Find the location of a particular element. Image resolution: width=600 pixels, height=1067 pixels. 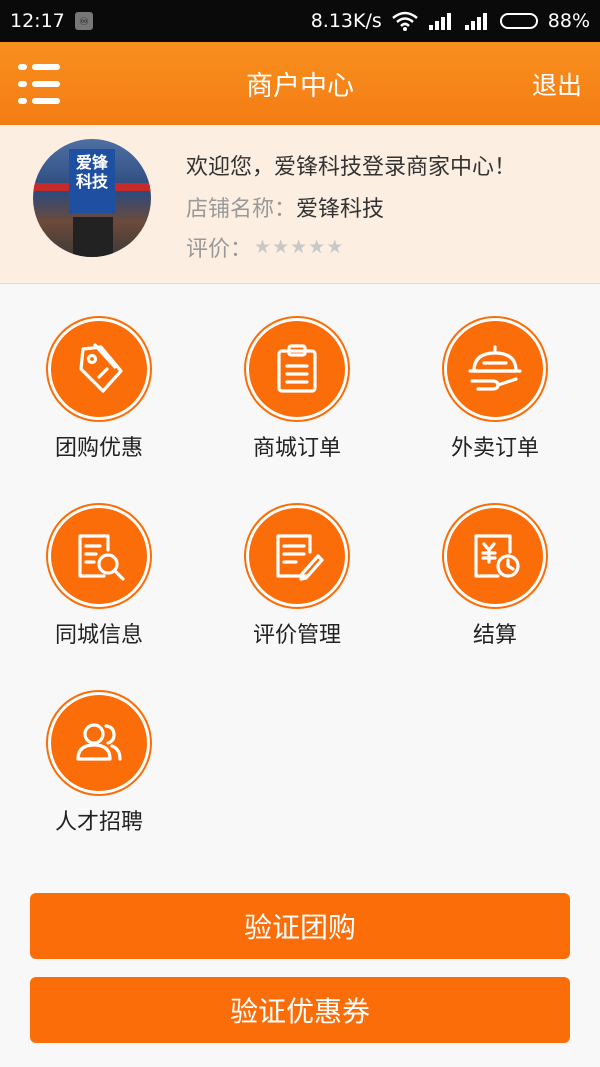

menu-label-review-management: 评价管理 is located at coordinates (296, 635).